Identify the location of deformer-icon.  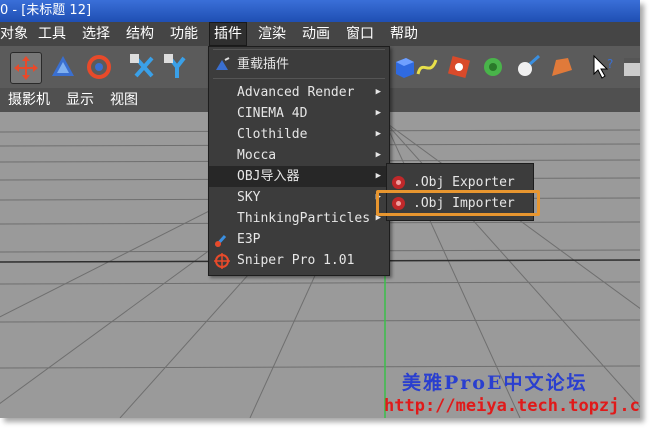
(561, 67).